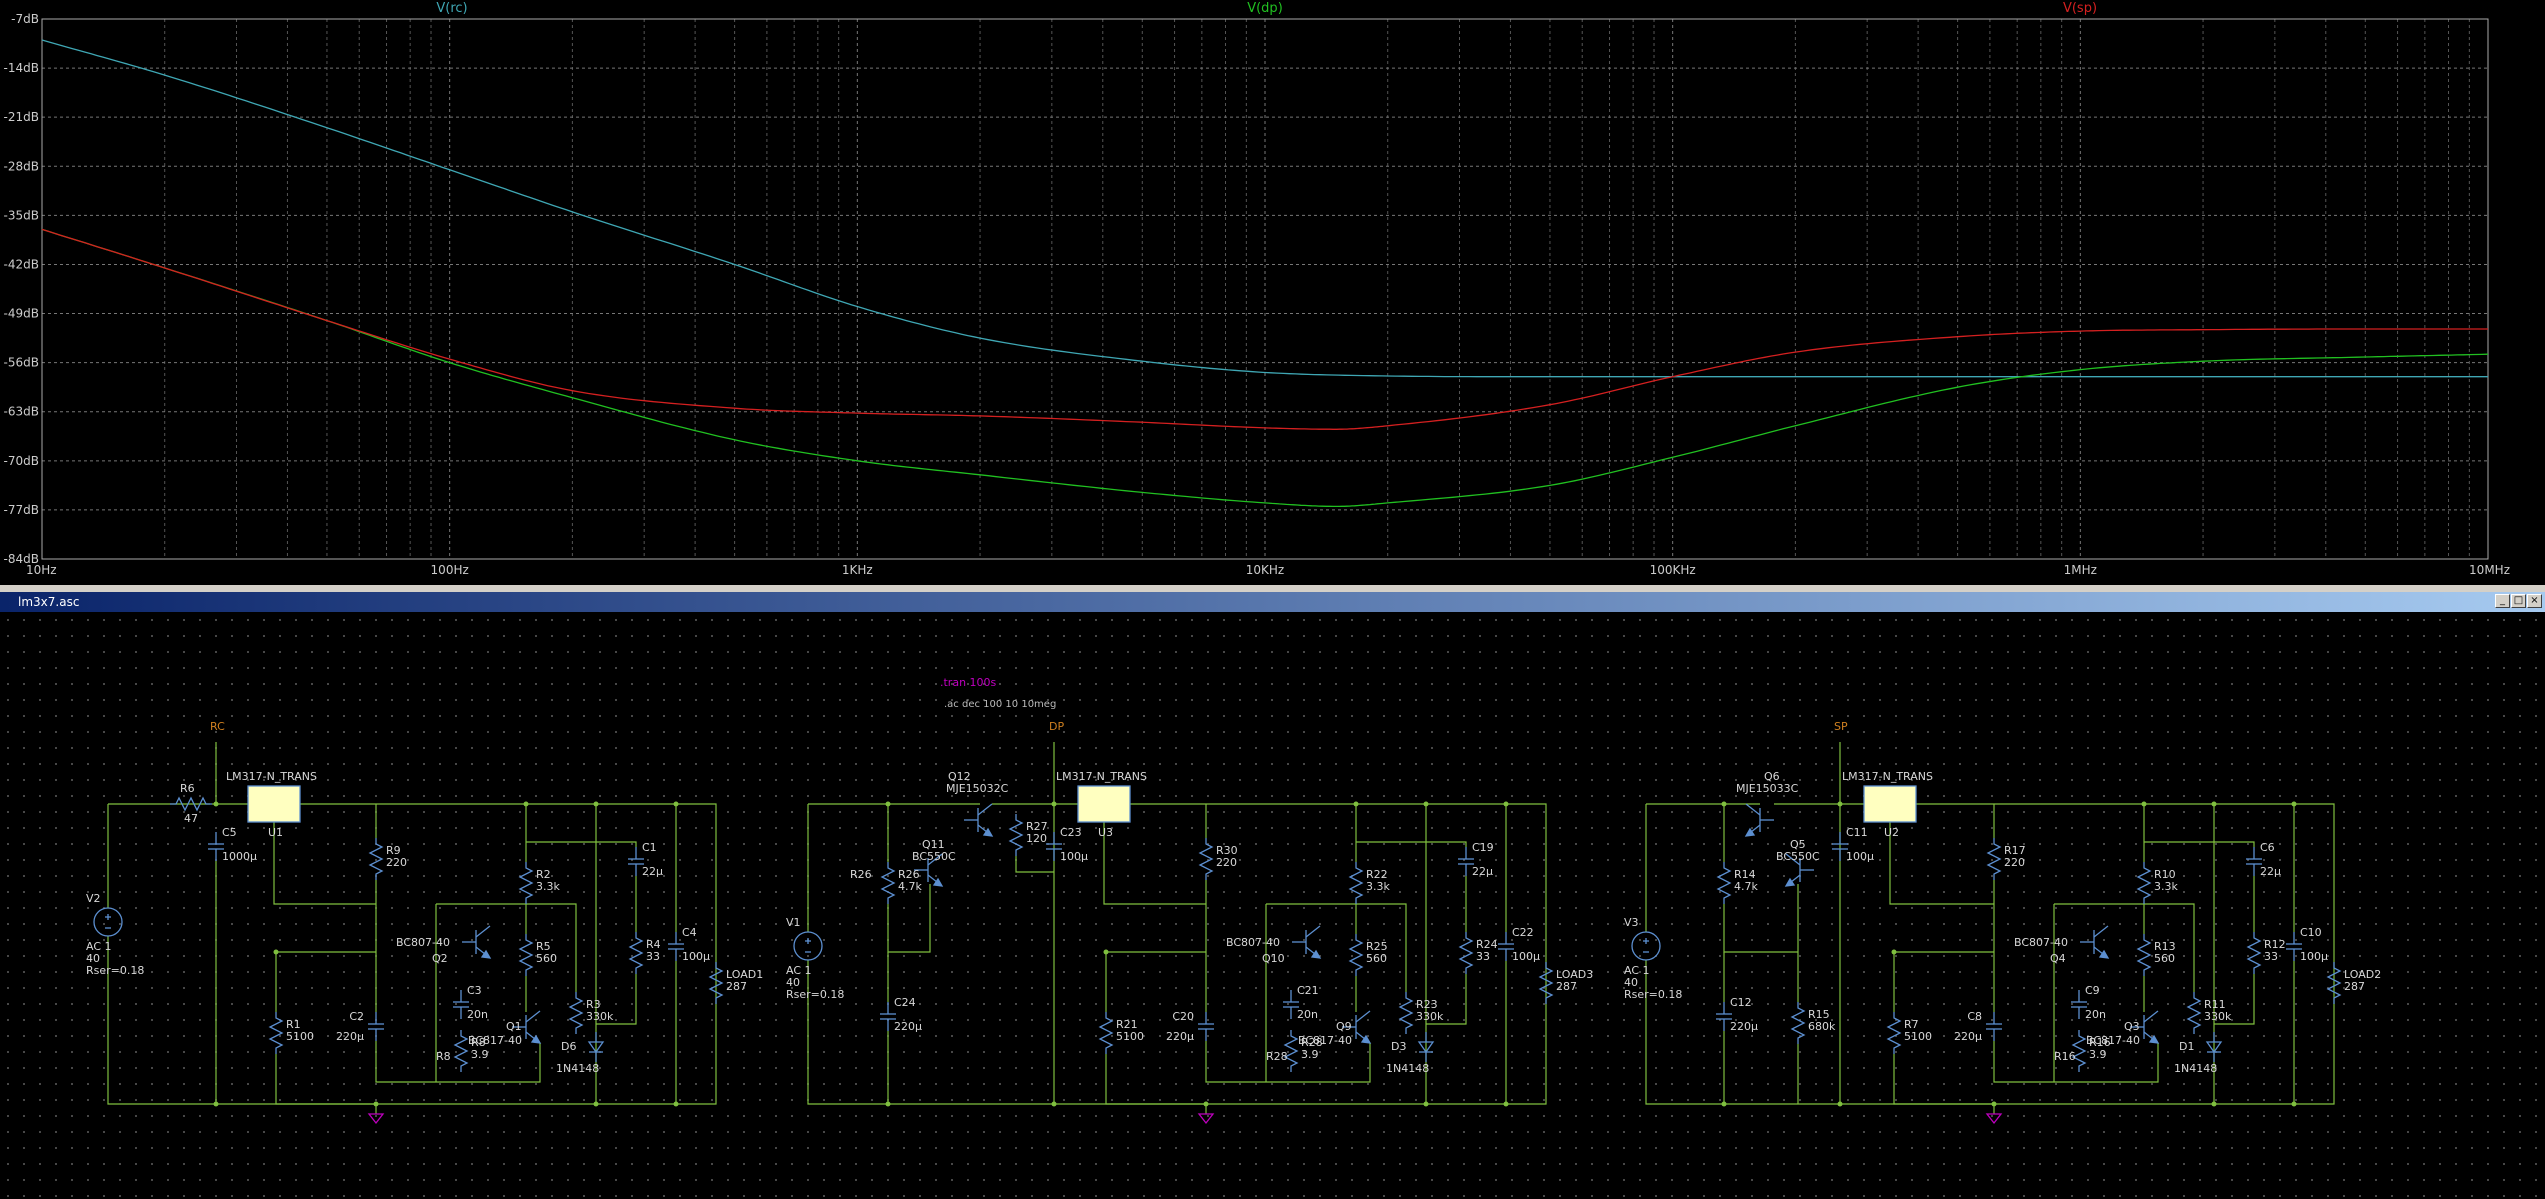  Describe the element at coordinates (526, 955) in the screenshot. I see `r5-resistor` at that location.